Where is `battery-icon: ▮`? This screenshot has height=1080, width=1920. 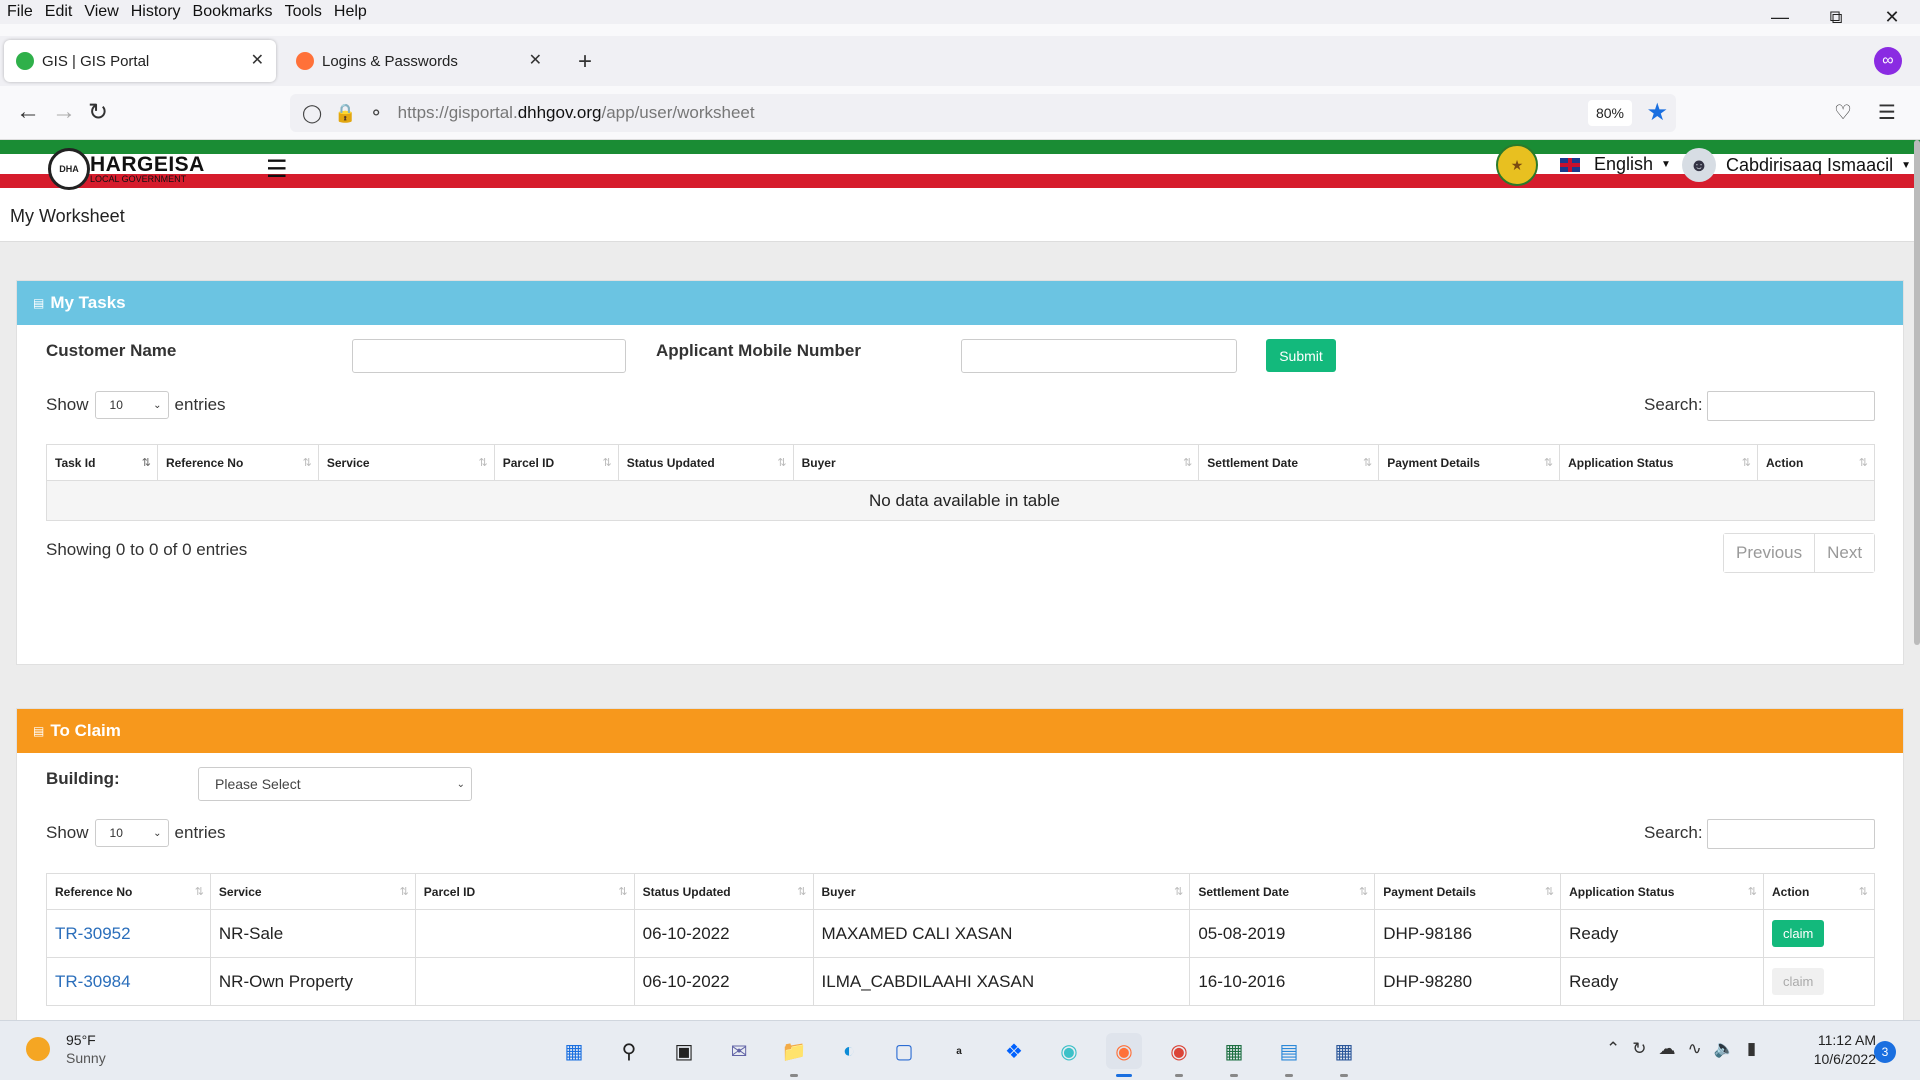
battery-icon: ▮ is located at coordinates (1751, 1049).